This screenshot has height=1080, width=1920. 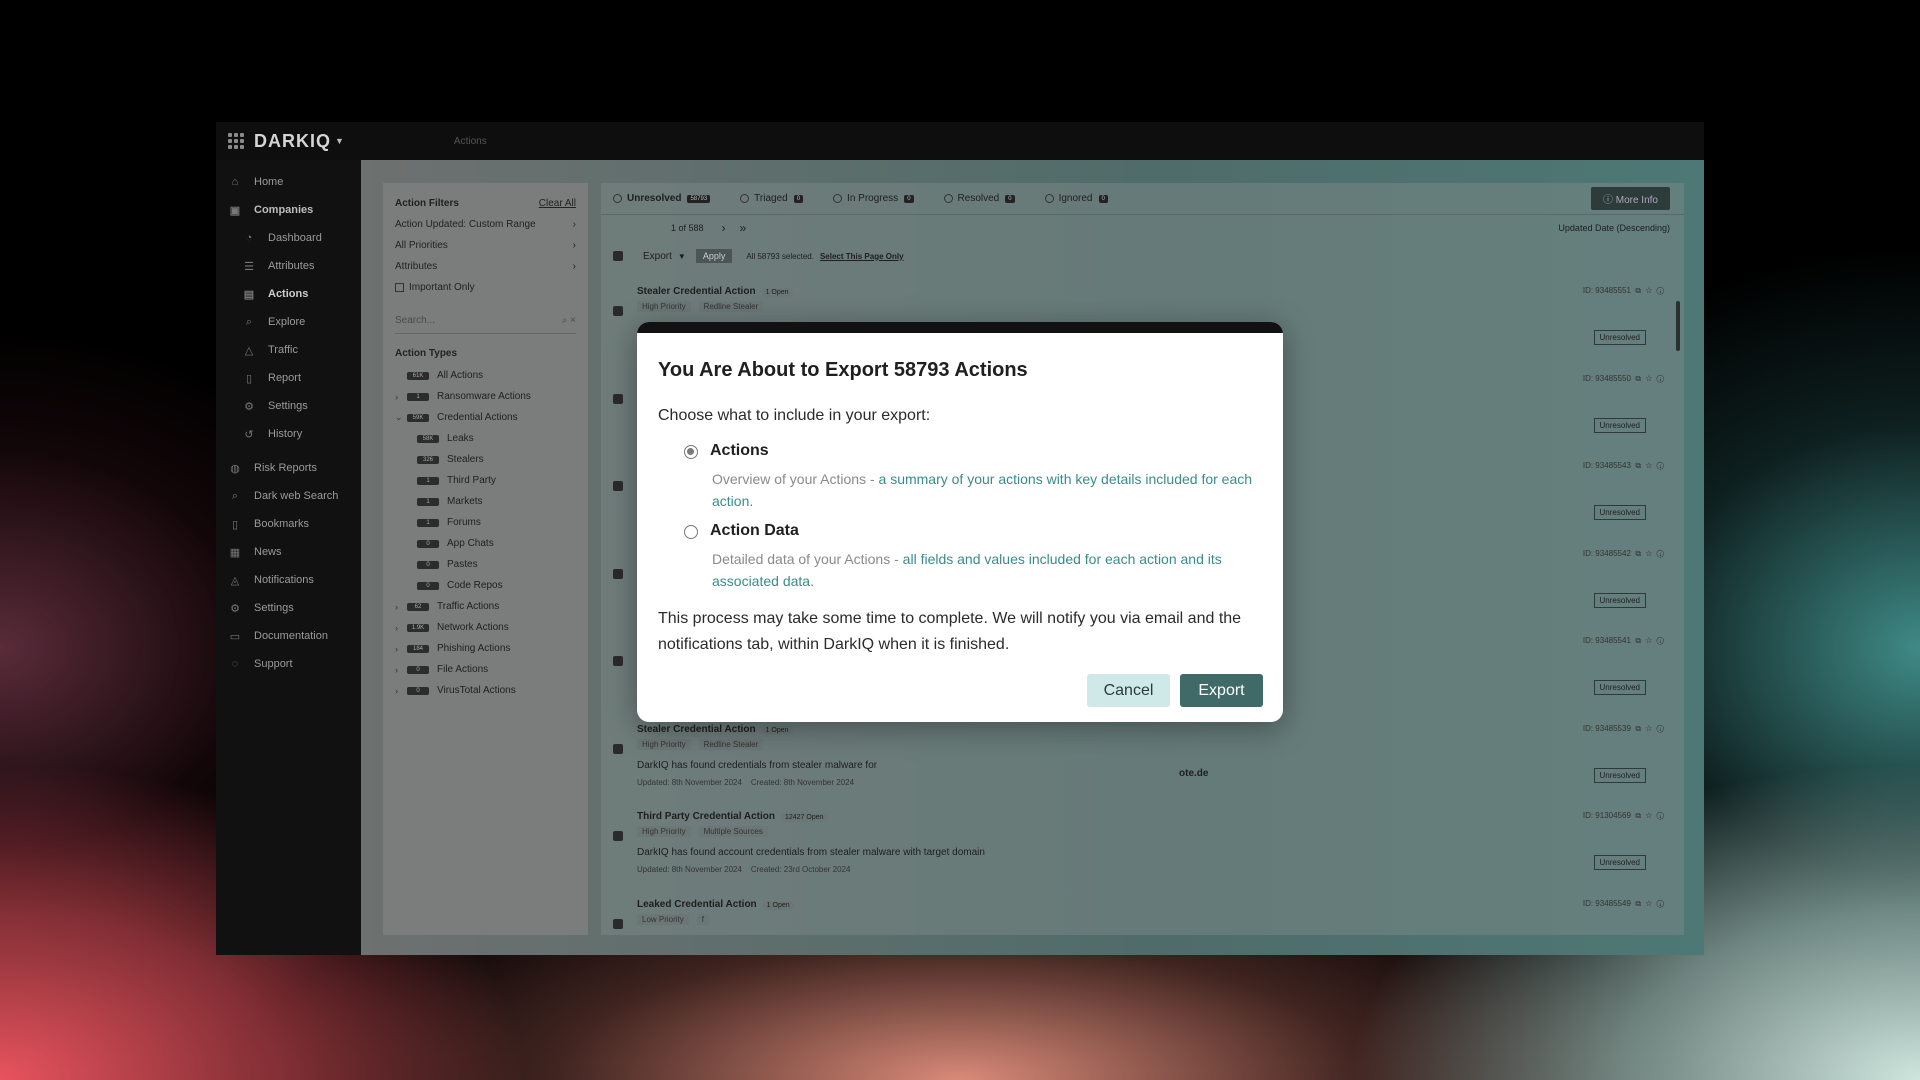 What do you see at coordinates (485, 480) in the screenshot?
I see `action-type-item: 1 Third Party` at bounding box center [485, 480].